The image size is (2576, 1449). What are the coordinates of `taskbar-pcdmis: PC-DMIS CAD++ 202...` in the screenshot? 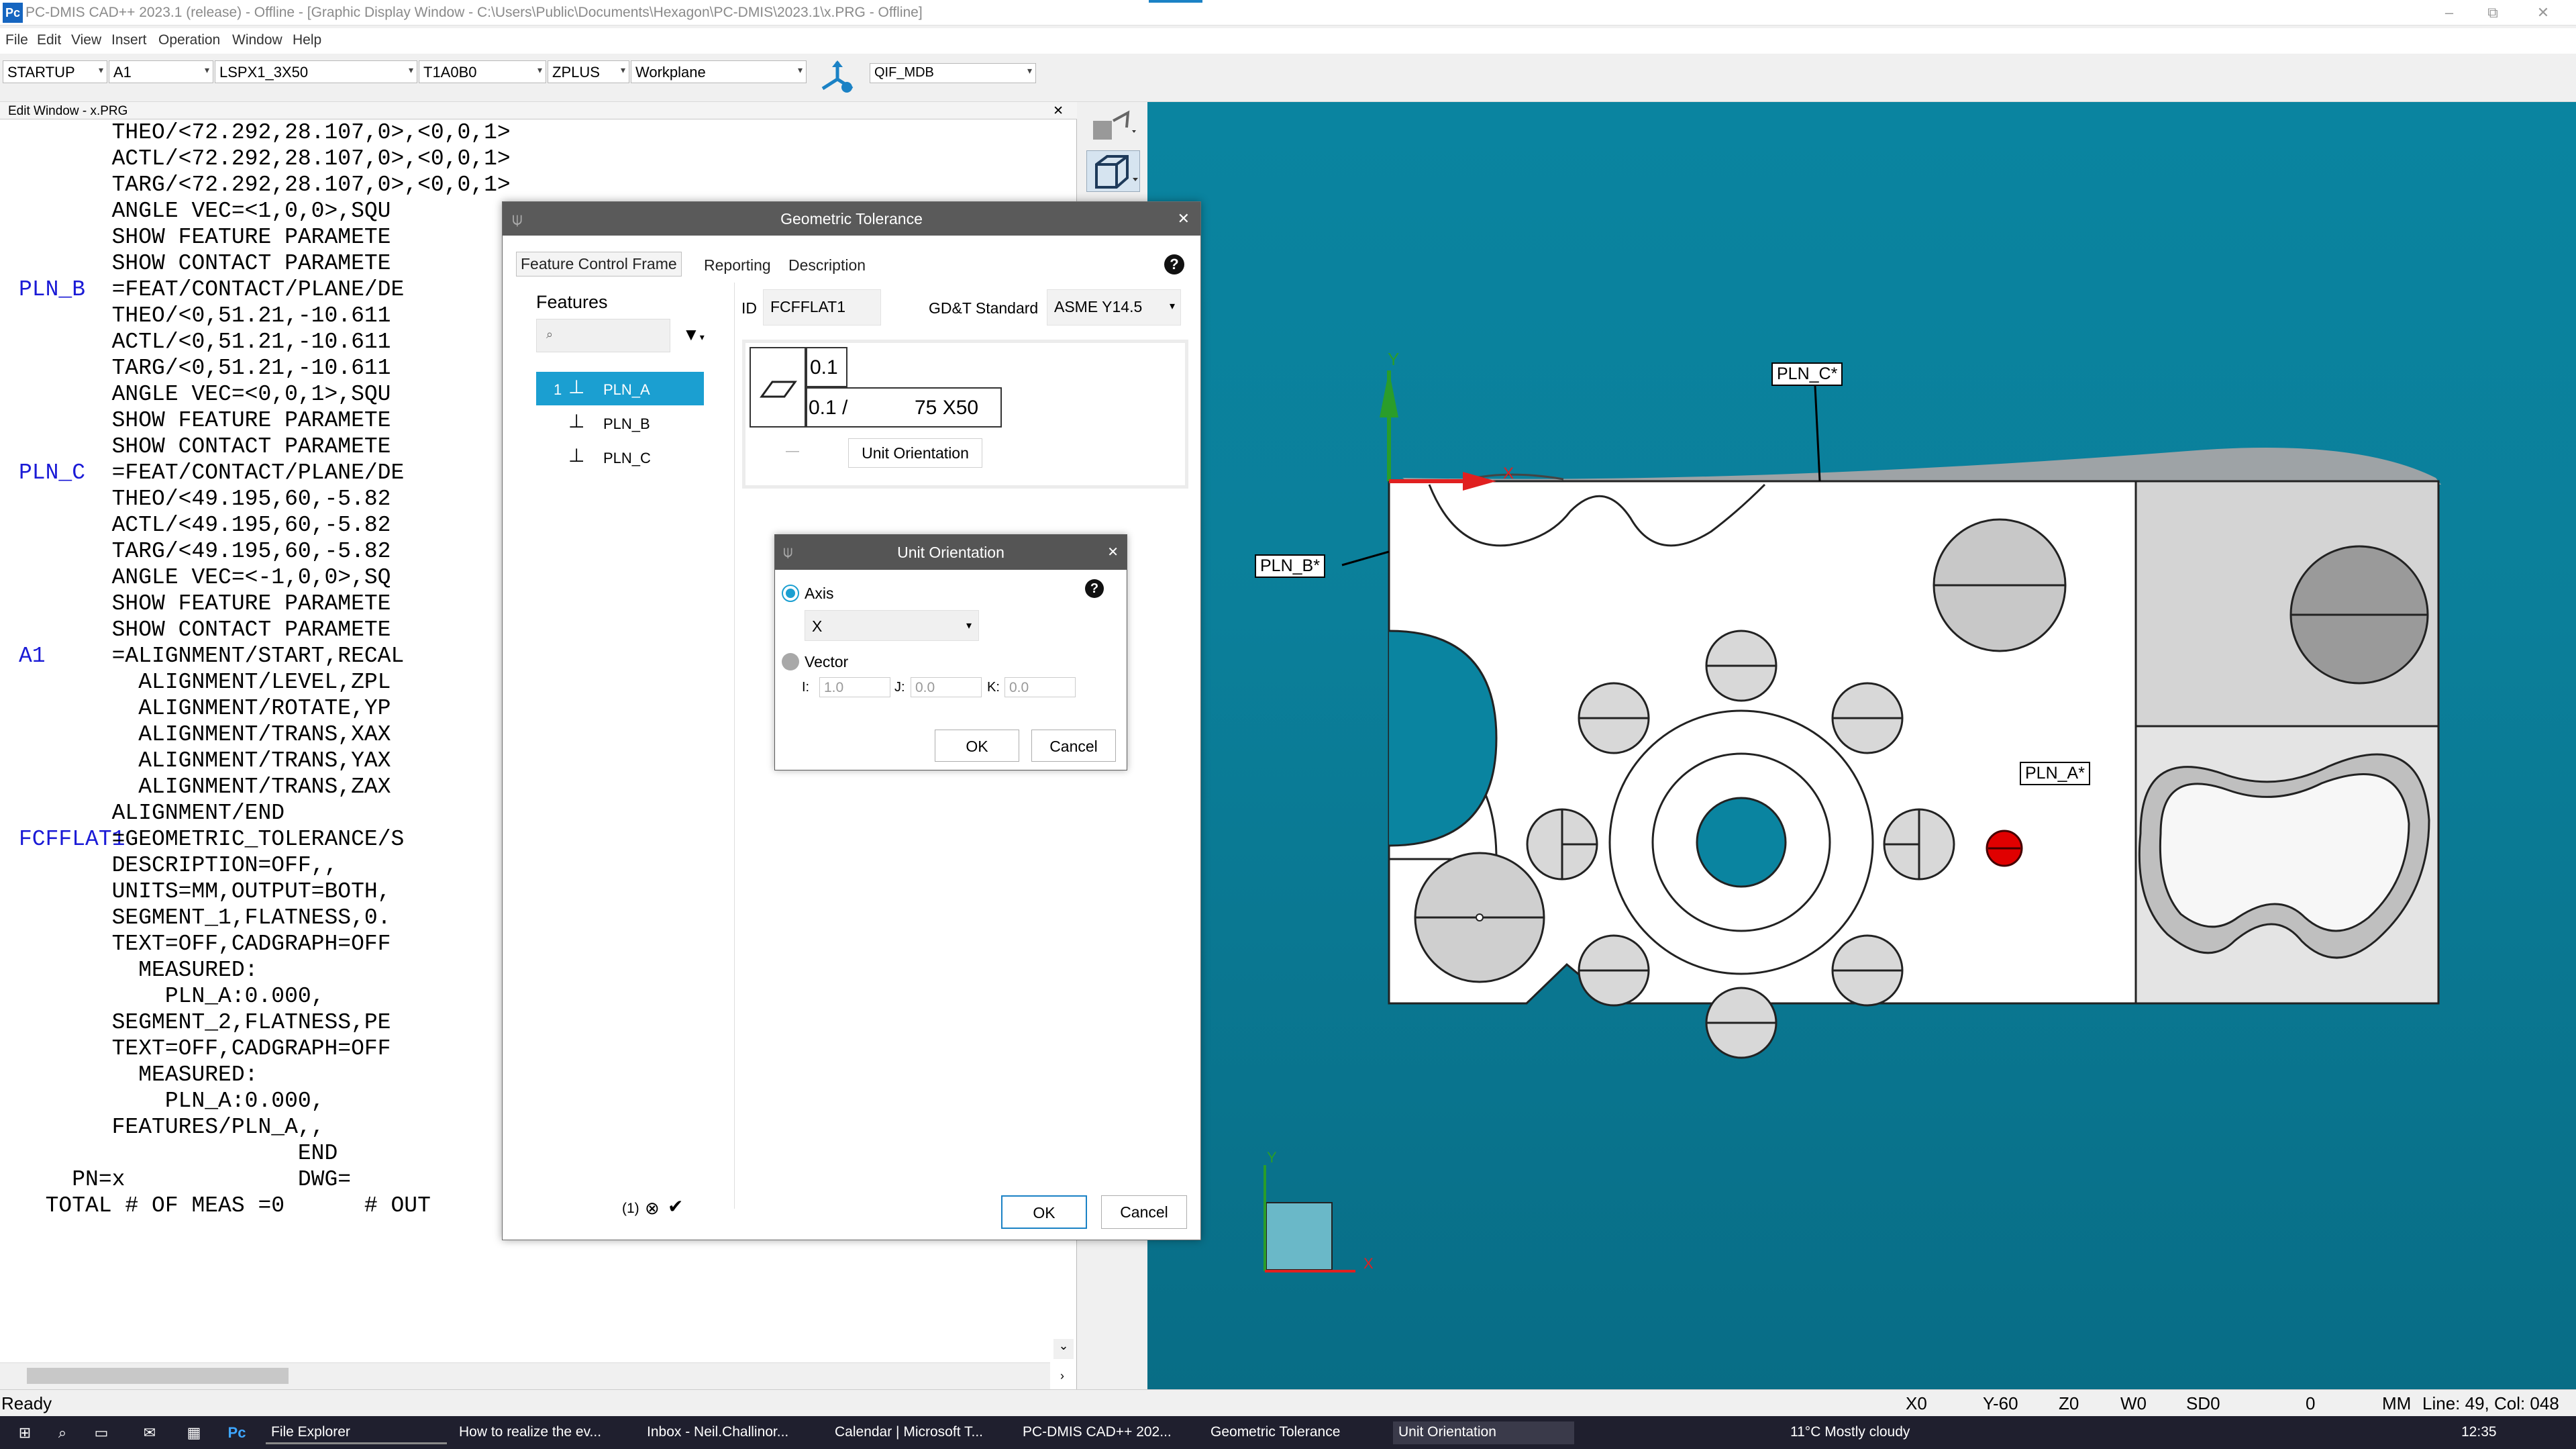 It's located at (1107, 1432).